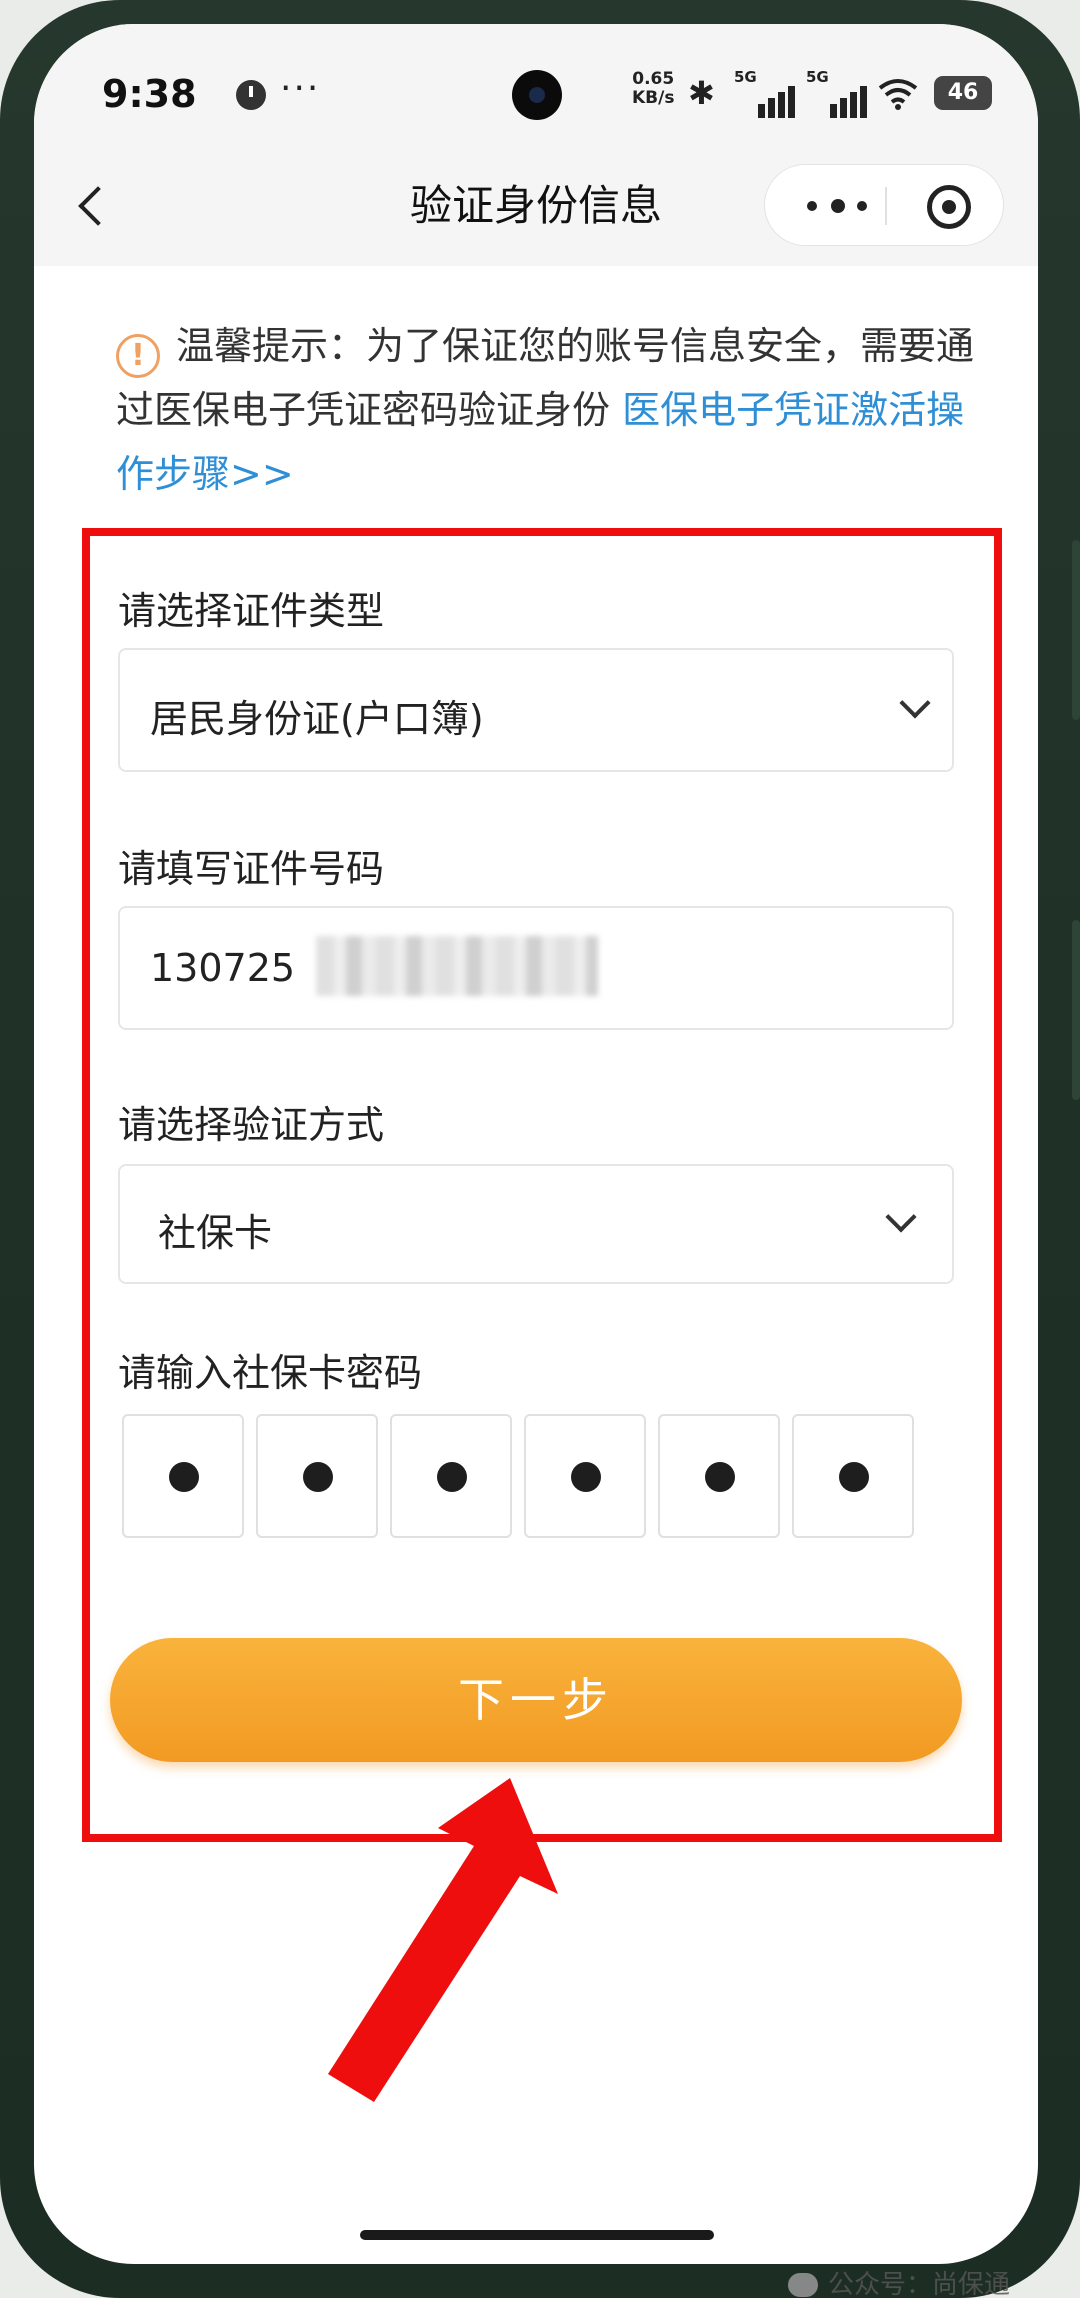 This screenshot has height=2298, width=1080. I want to click on more-notifications-icon: ···, so click(300, 88).